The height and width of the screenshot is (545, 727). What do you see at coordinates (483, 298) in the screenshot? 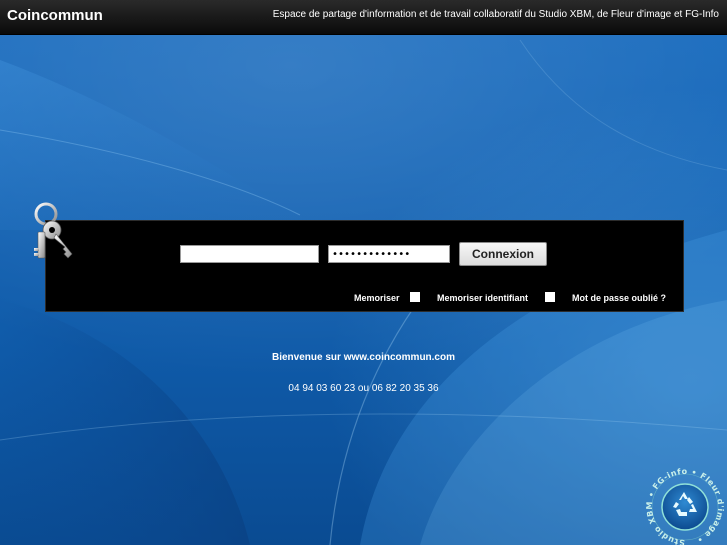
I see `remember-id-label: Memoriser identifiant` at bounding box center [483, 298].